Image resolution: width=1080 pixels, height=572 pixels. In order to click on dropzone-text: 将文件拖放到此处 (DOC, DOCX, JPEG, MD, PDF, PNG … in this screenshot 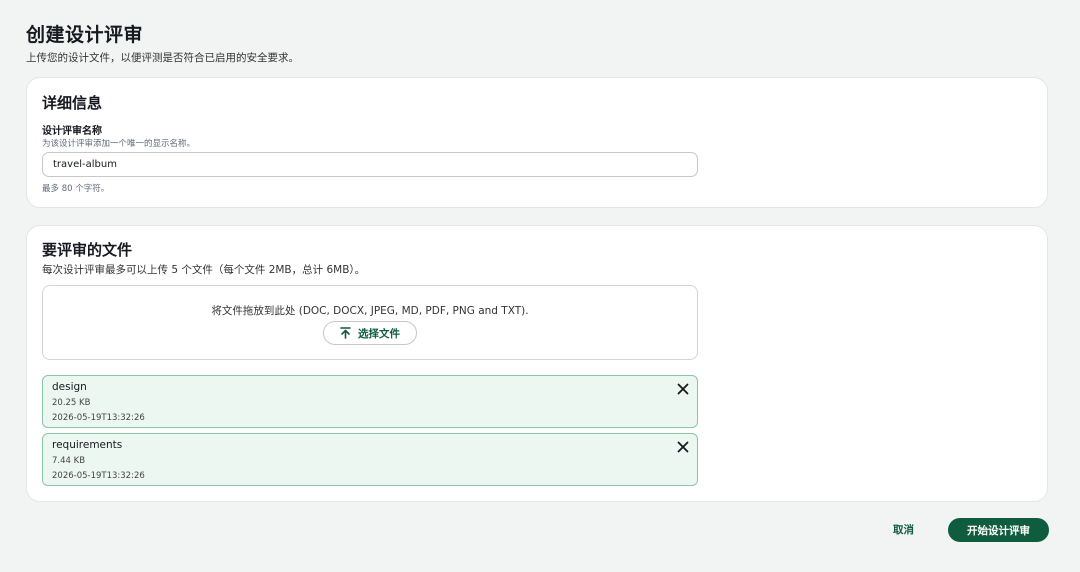, I will do `click(370, 311)`.